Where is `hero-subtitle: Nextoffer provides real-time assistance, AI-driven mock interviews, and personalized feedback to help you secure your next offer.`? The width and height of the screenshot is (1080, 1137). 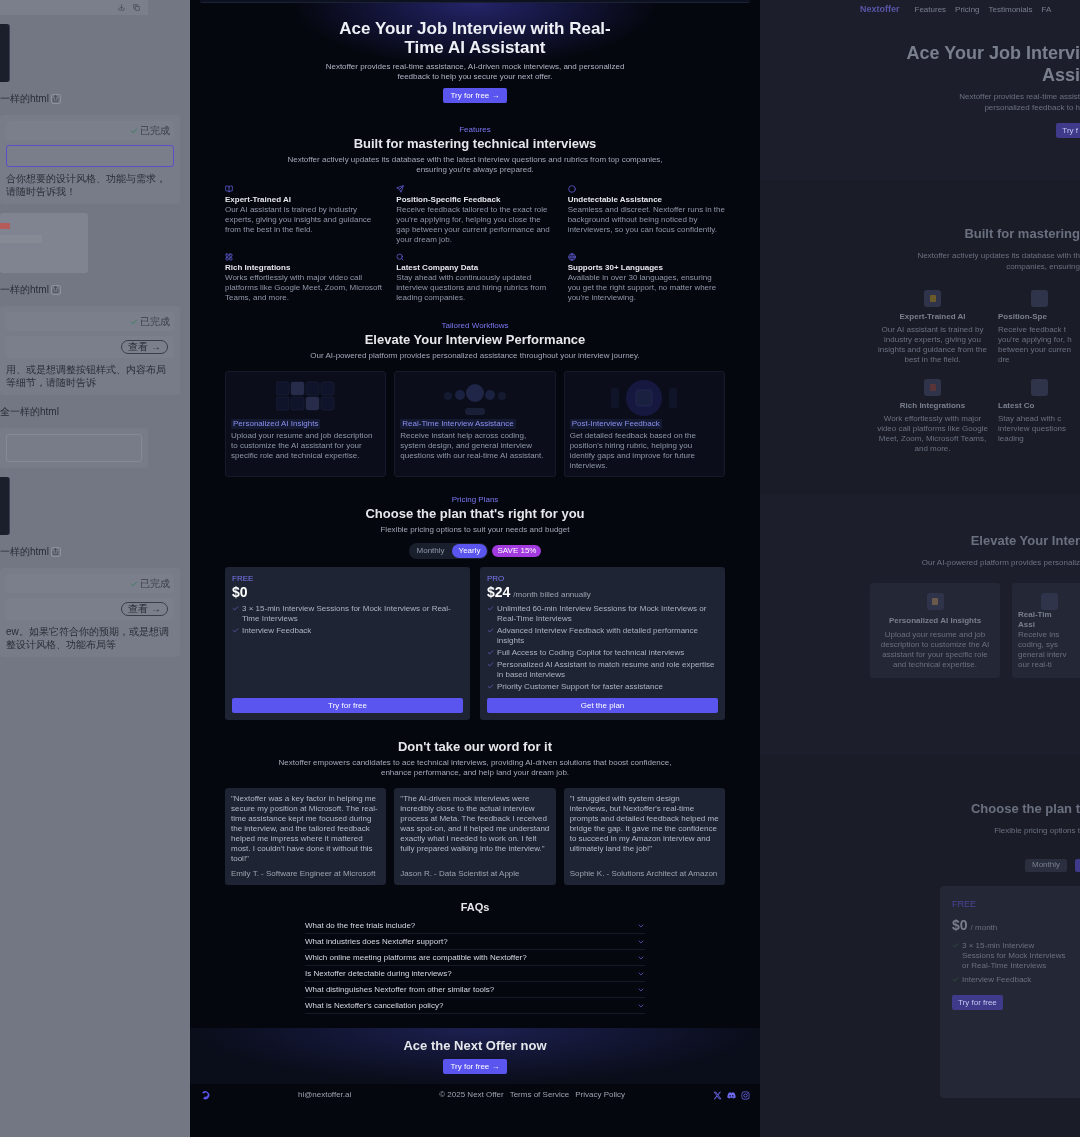 hero-subtitle: Nextoffer provides real-time assistance, AI-driven mock interviews, and personalized feedback to help you secure your next offer. is located at coordinates (475, 72).